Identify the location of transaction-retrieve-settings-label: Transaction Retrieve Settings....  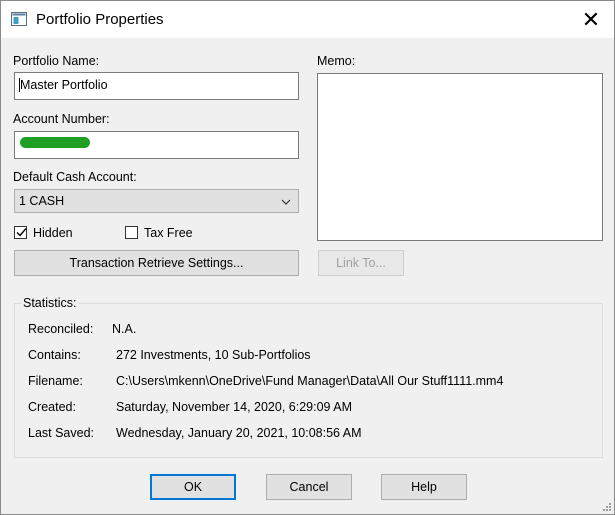
(156, 263).